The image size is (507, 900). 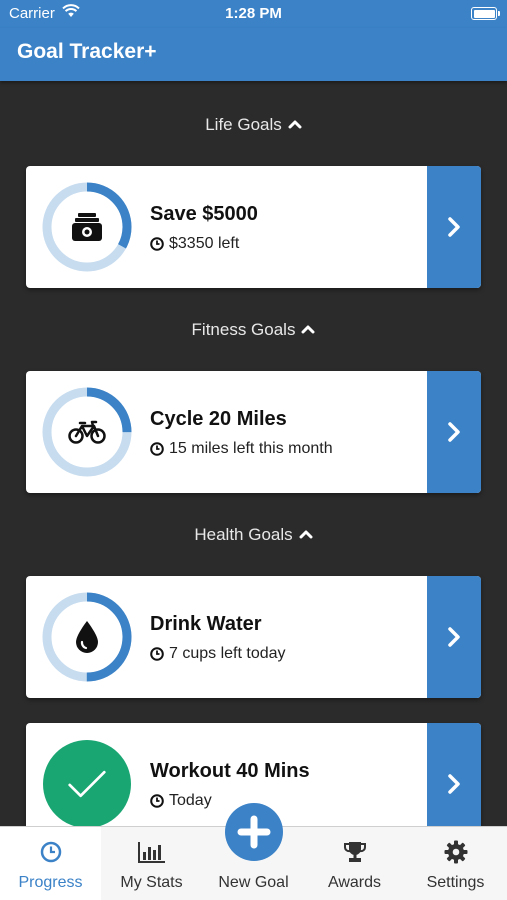 What do you see at coordinates (87, 51) in the screenshot?
I see `app-title: Goal Tracker+` at bounding box center [87, 51].